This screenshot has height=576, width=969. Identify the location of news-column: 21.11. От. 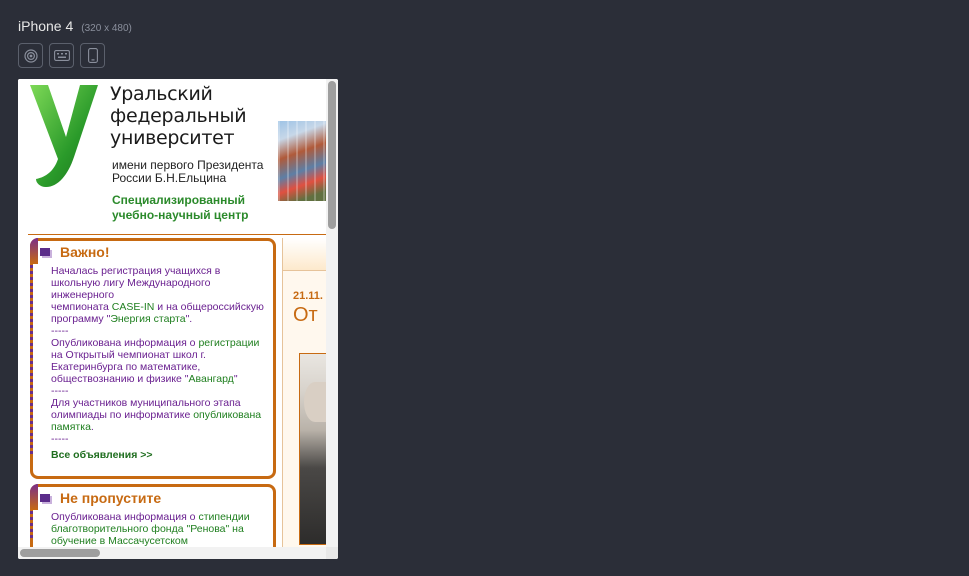
(304, 392).